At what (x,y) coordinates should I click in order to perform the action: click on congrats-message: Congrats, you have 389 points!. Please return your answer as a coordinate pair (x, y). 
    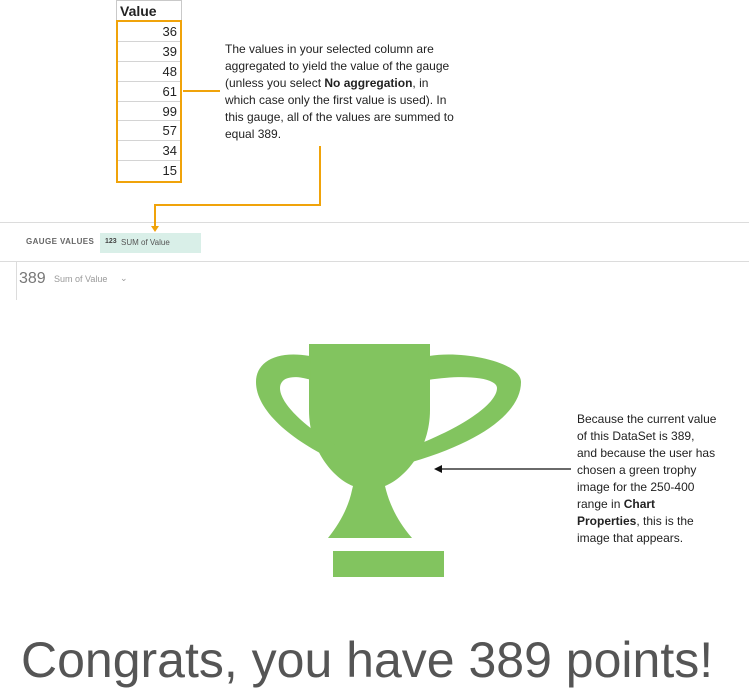
    Looking at the image, I should click on (367, 660).